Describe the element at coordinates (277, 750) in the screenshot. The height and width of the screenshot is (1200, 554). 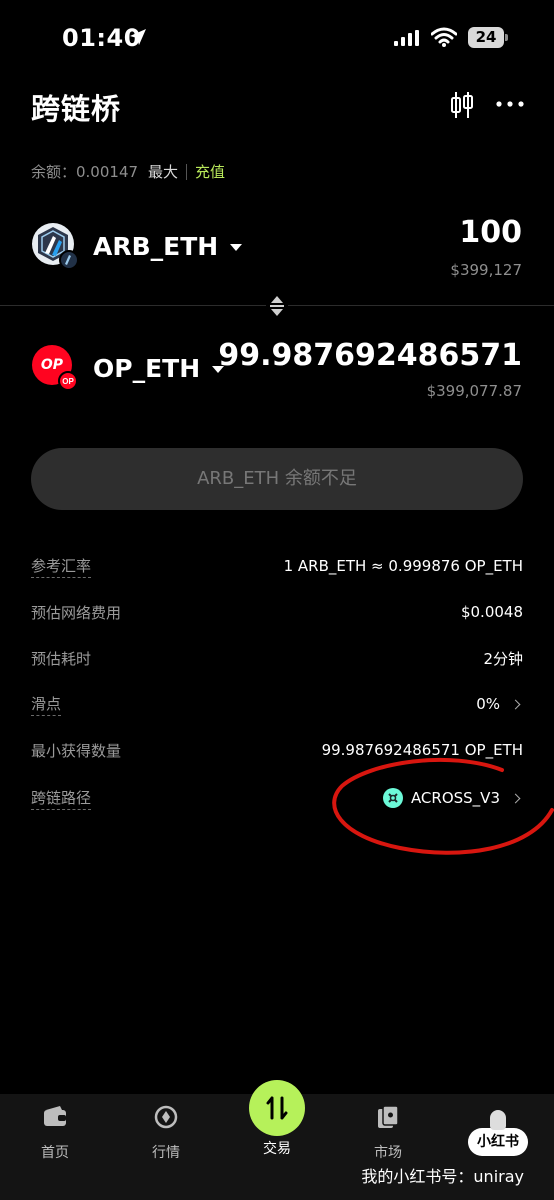
I see `detail-row-min-received: 最小获得数量 99.987692486571 OP_ETH` at that location.